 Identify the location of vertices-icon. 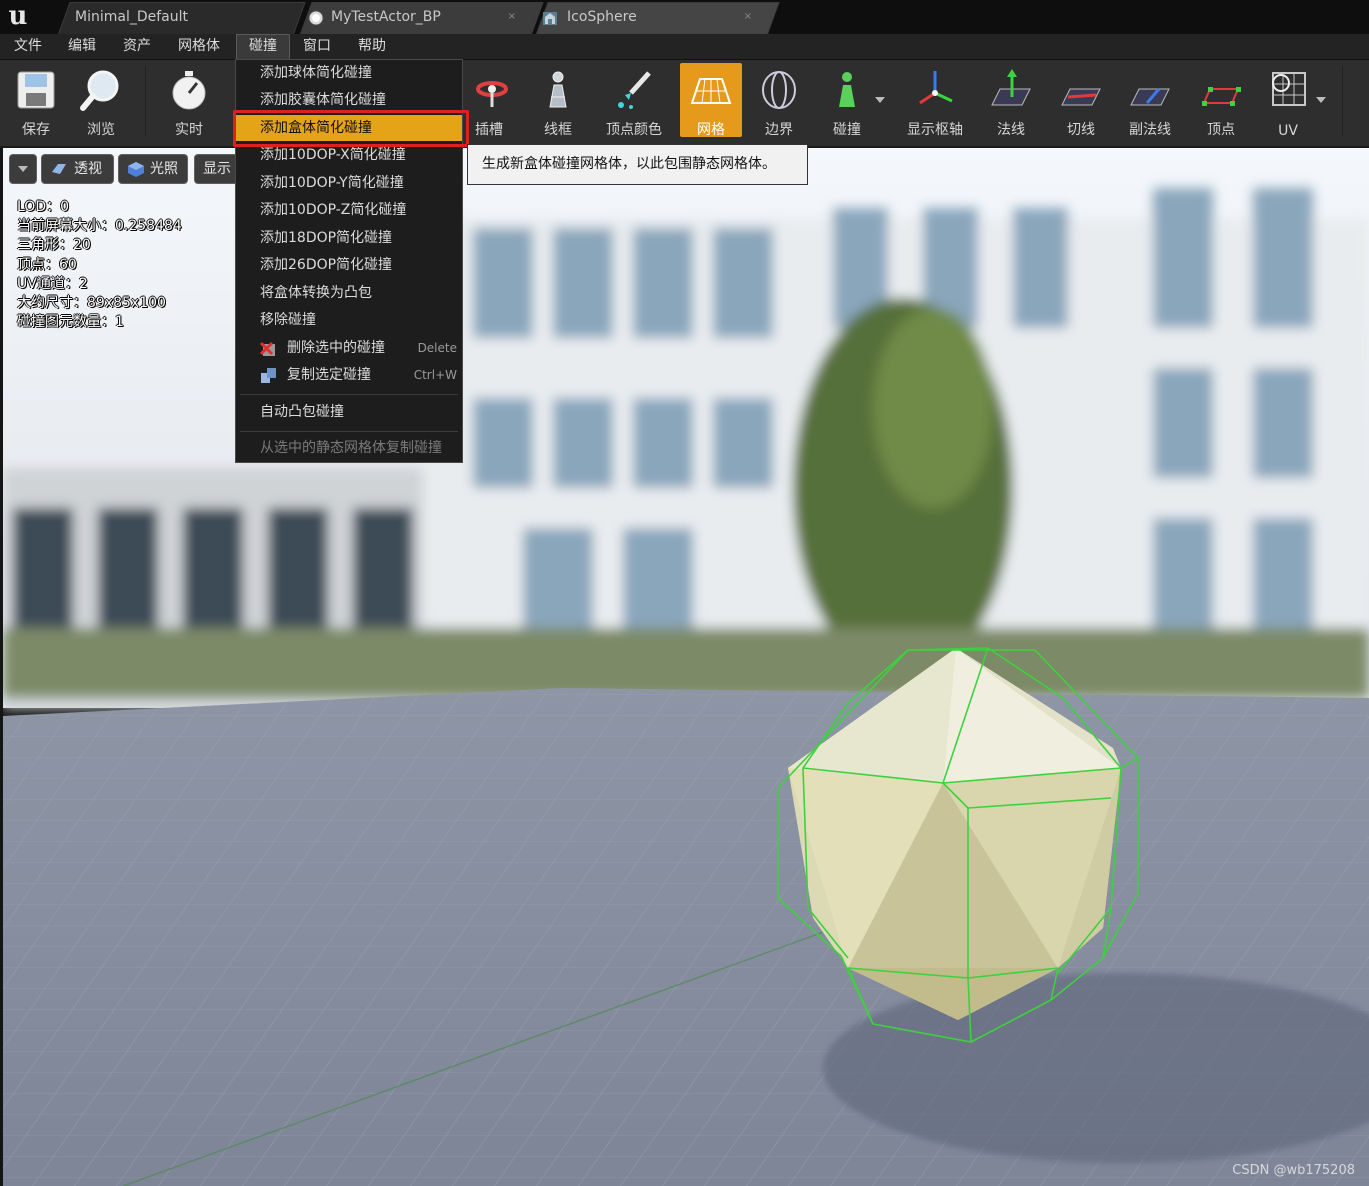
(1221, 96).